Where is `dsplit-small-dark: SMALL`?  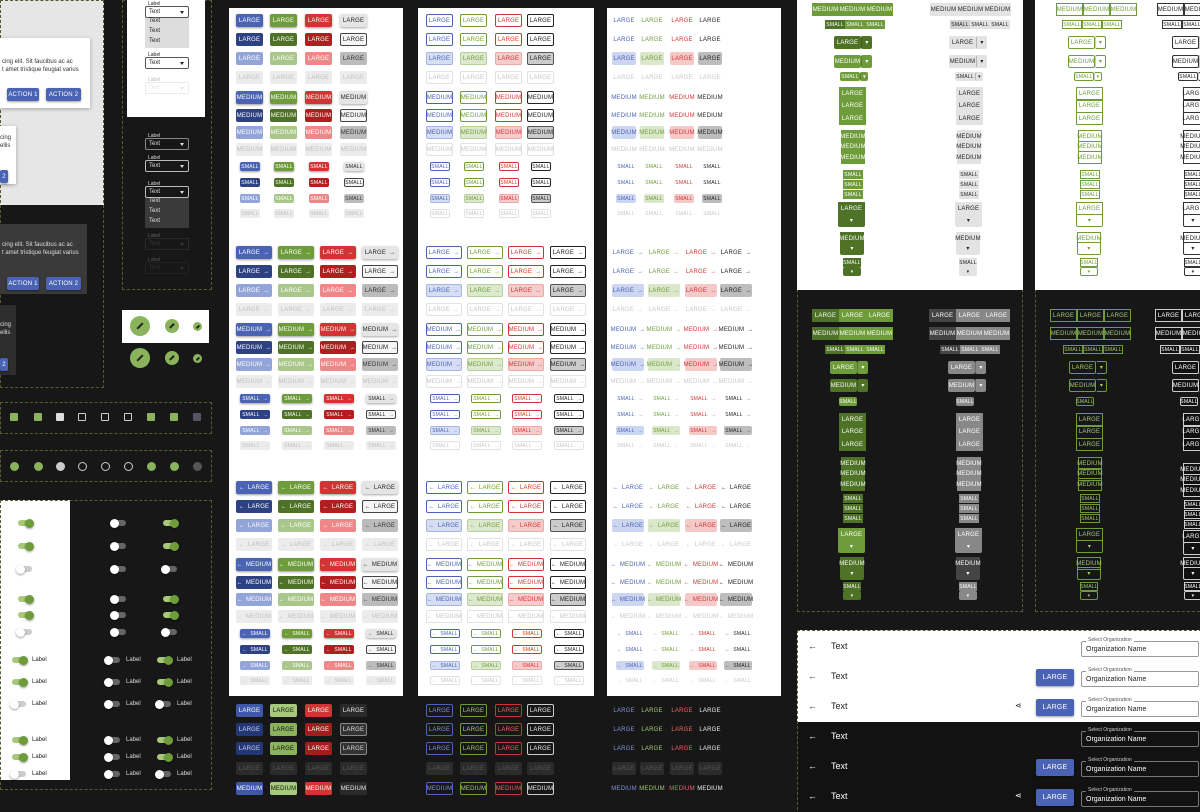
dsplit-small-dark: SMALL is located at coordinates (1189, 401).